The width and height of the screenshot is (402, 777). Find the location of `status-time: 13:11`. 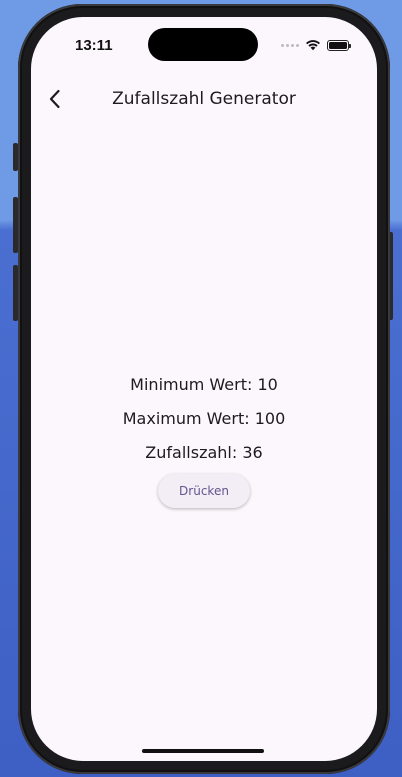

status-time: 13:11 is located at coordinates (94, 45).